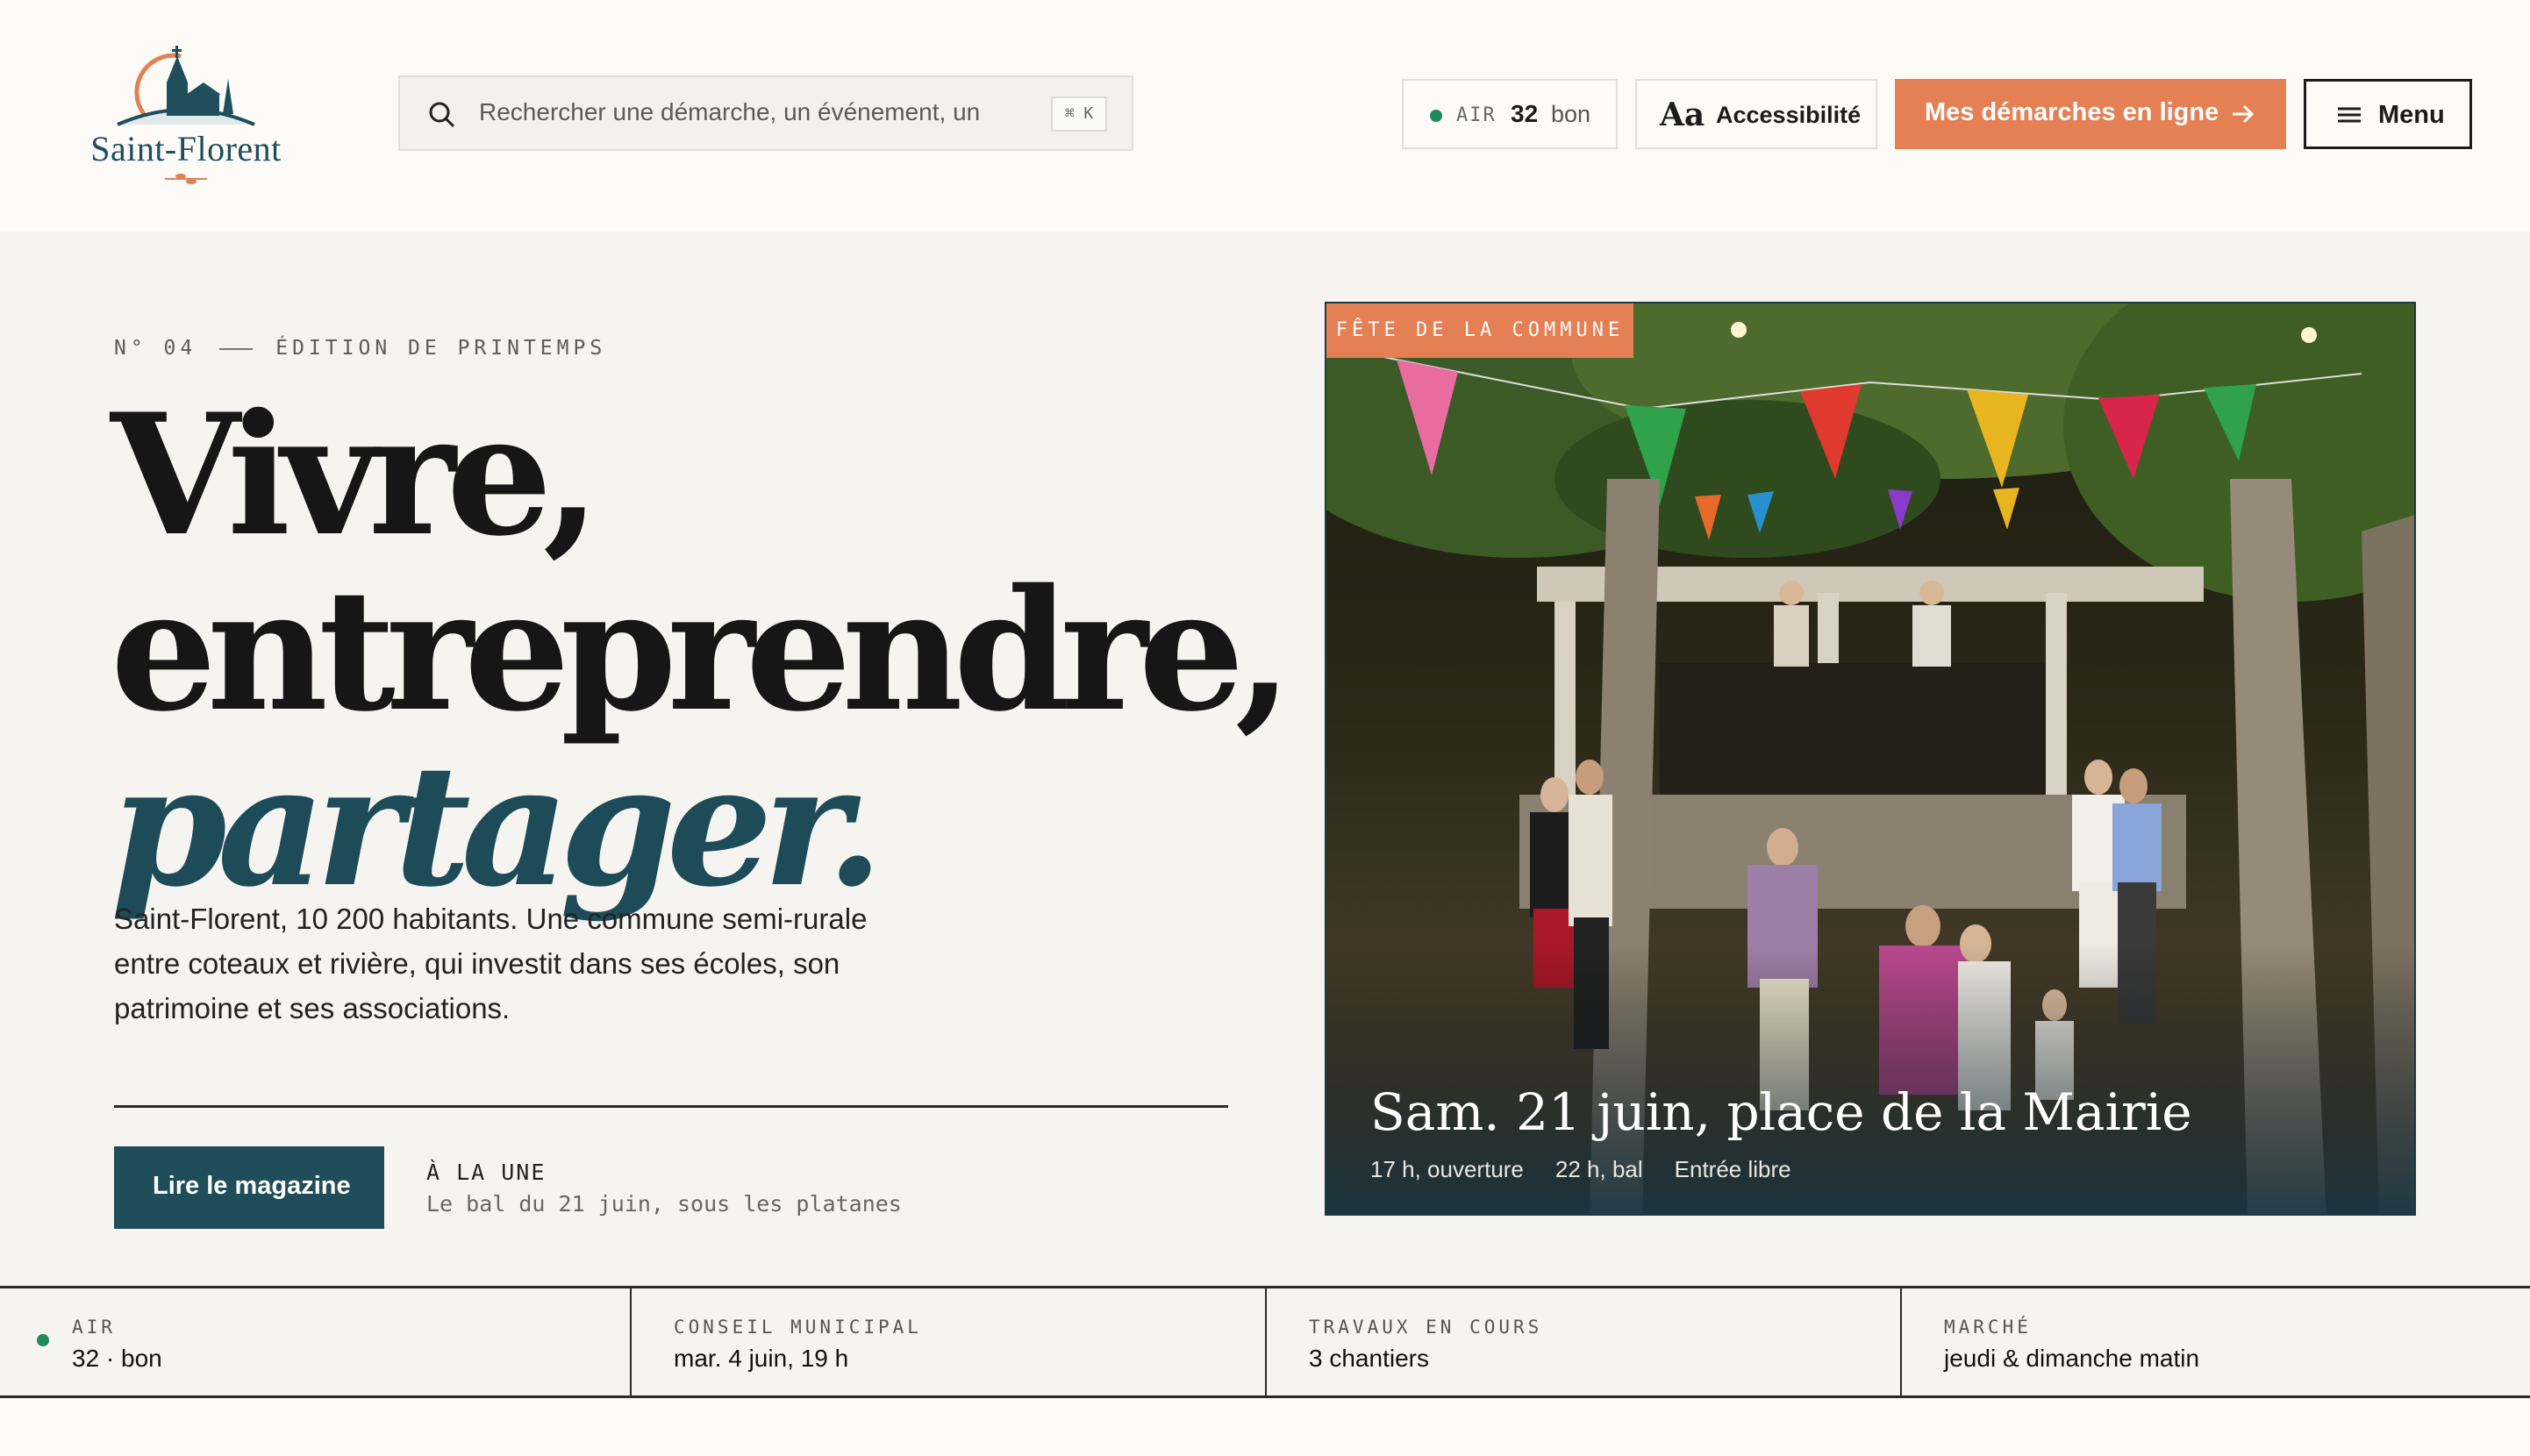  I want to click on hamburger-icon, so click(2350, 115).